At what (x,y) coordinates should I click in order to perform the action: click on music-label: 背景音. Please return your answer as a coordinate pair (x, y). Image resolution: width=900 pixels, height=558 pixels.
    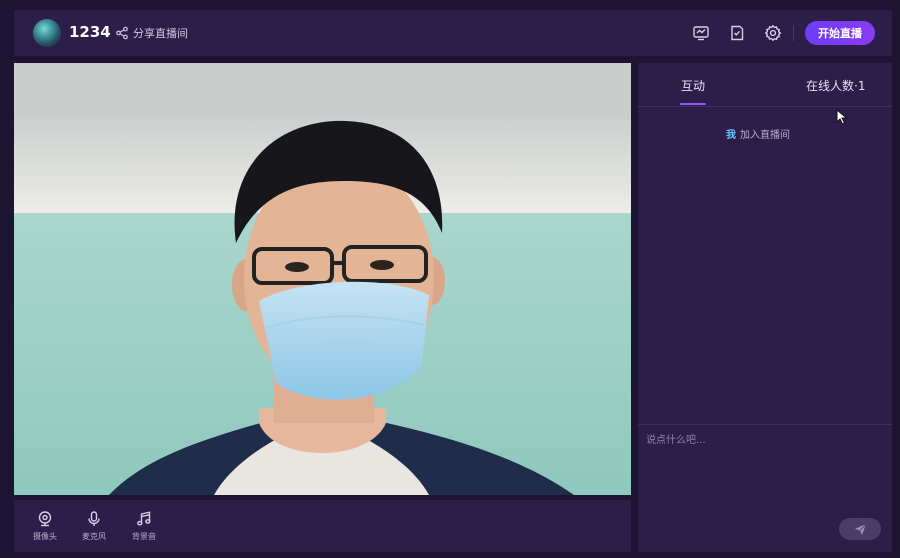
    Looking at the image, I should click on (144, 536).